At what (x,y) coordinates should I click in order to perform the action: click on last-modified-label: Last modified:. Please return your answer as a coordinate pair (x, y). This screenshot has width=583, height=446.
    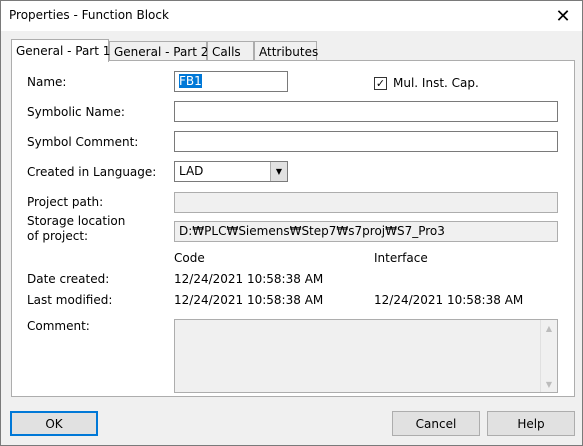
    Looking at the image, I should click on (70, 300).